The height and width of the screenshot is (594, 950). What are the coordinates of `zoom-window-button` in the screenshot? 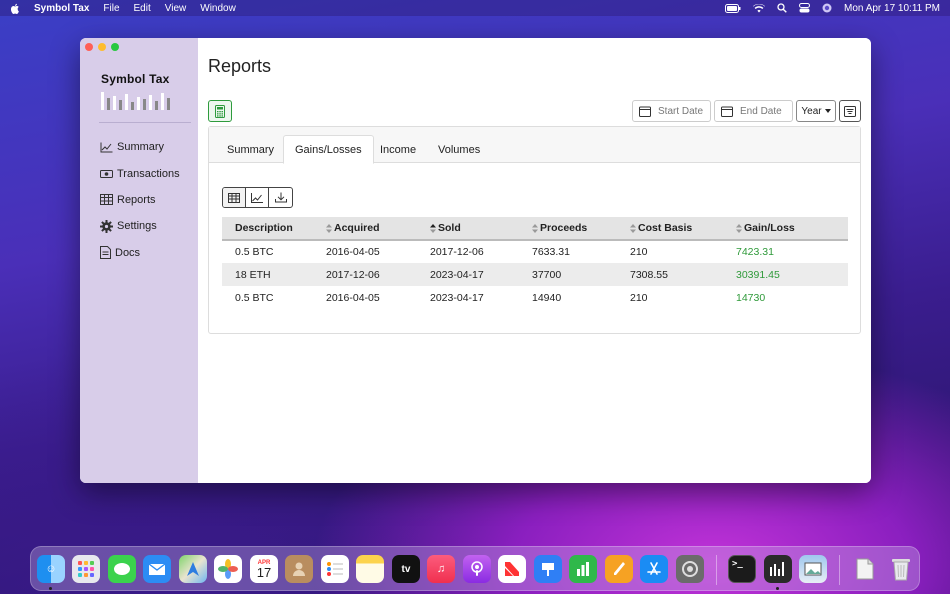 It's located at (115, 47).